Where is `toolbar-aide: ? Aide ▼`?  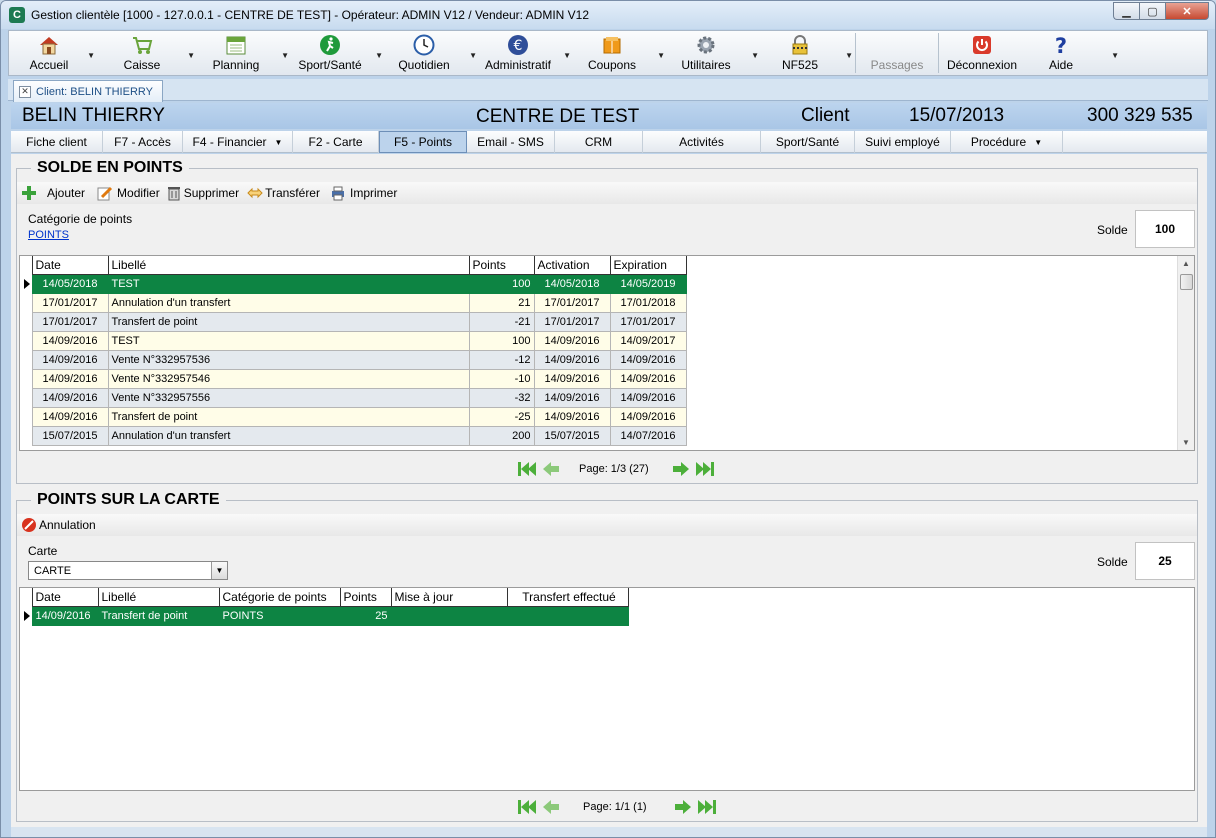 toolbar-aide: ? Aide ▼ is located at coordinates (1072, 53).